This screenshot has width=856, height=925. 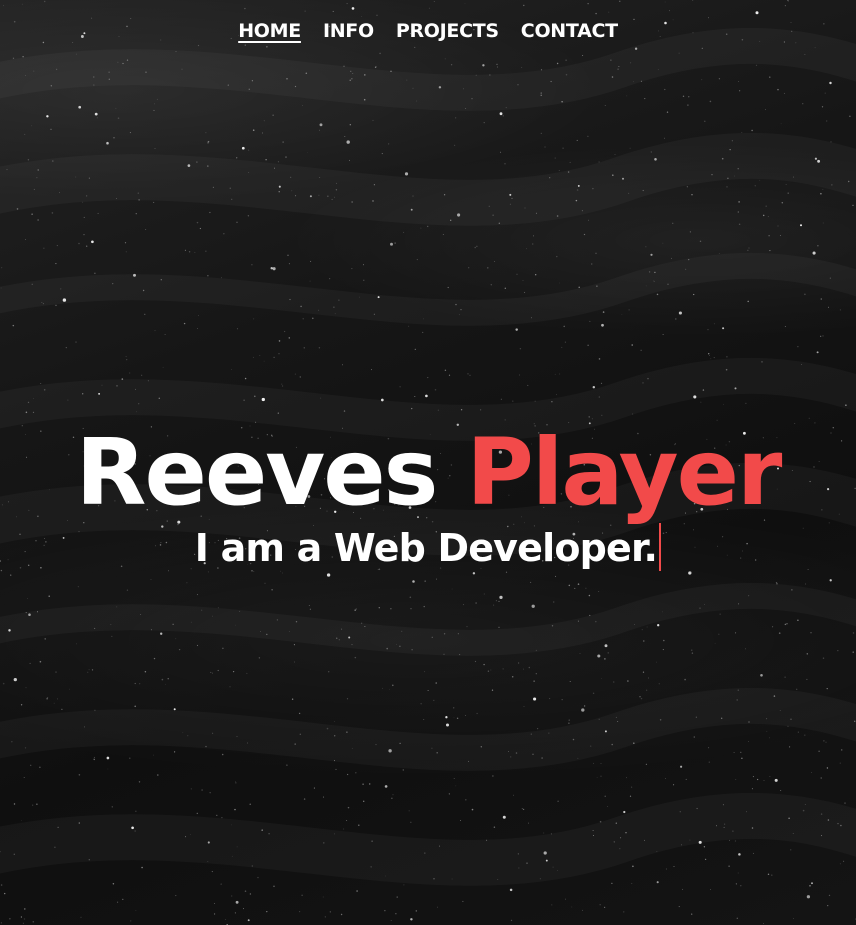 What do you see at coordinates (569, 31) in the screenshot?
I see `nav-contact-link: CONTACT` at bounding box center [569, 31].